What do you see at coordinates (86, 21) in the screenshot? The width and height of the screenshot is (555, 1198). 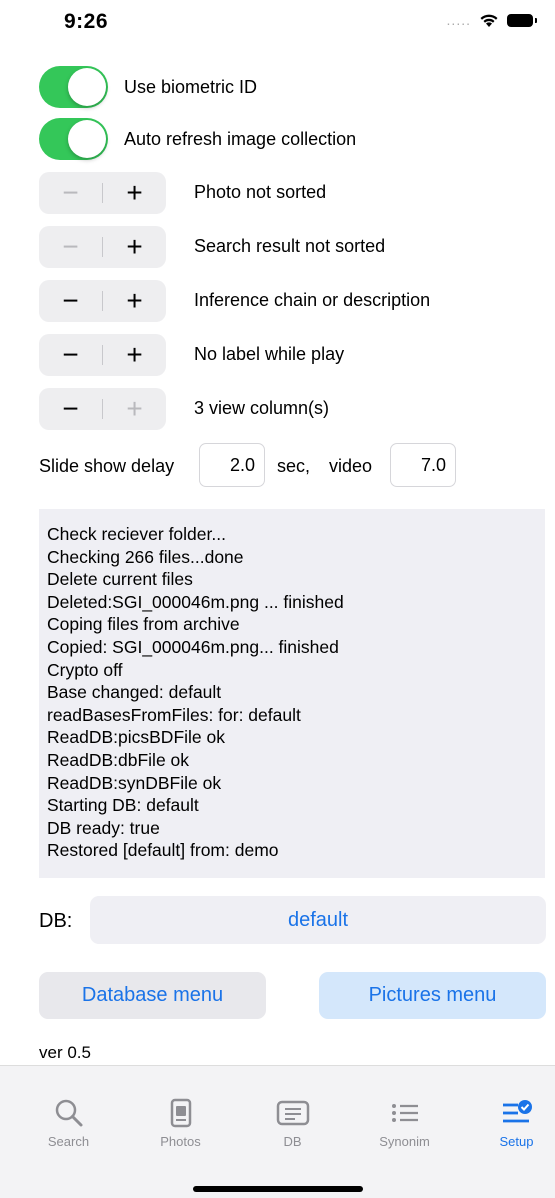 I see `status-time: 9:26` at bounding box center [86, 21].